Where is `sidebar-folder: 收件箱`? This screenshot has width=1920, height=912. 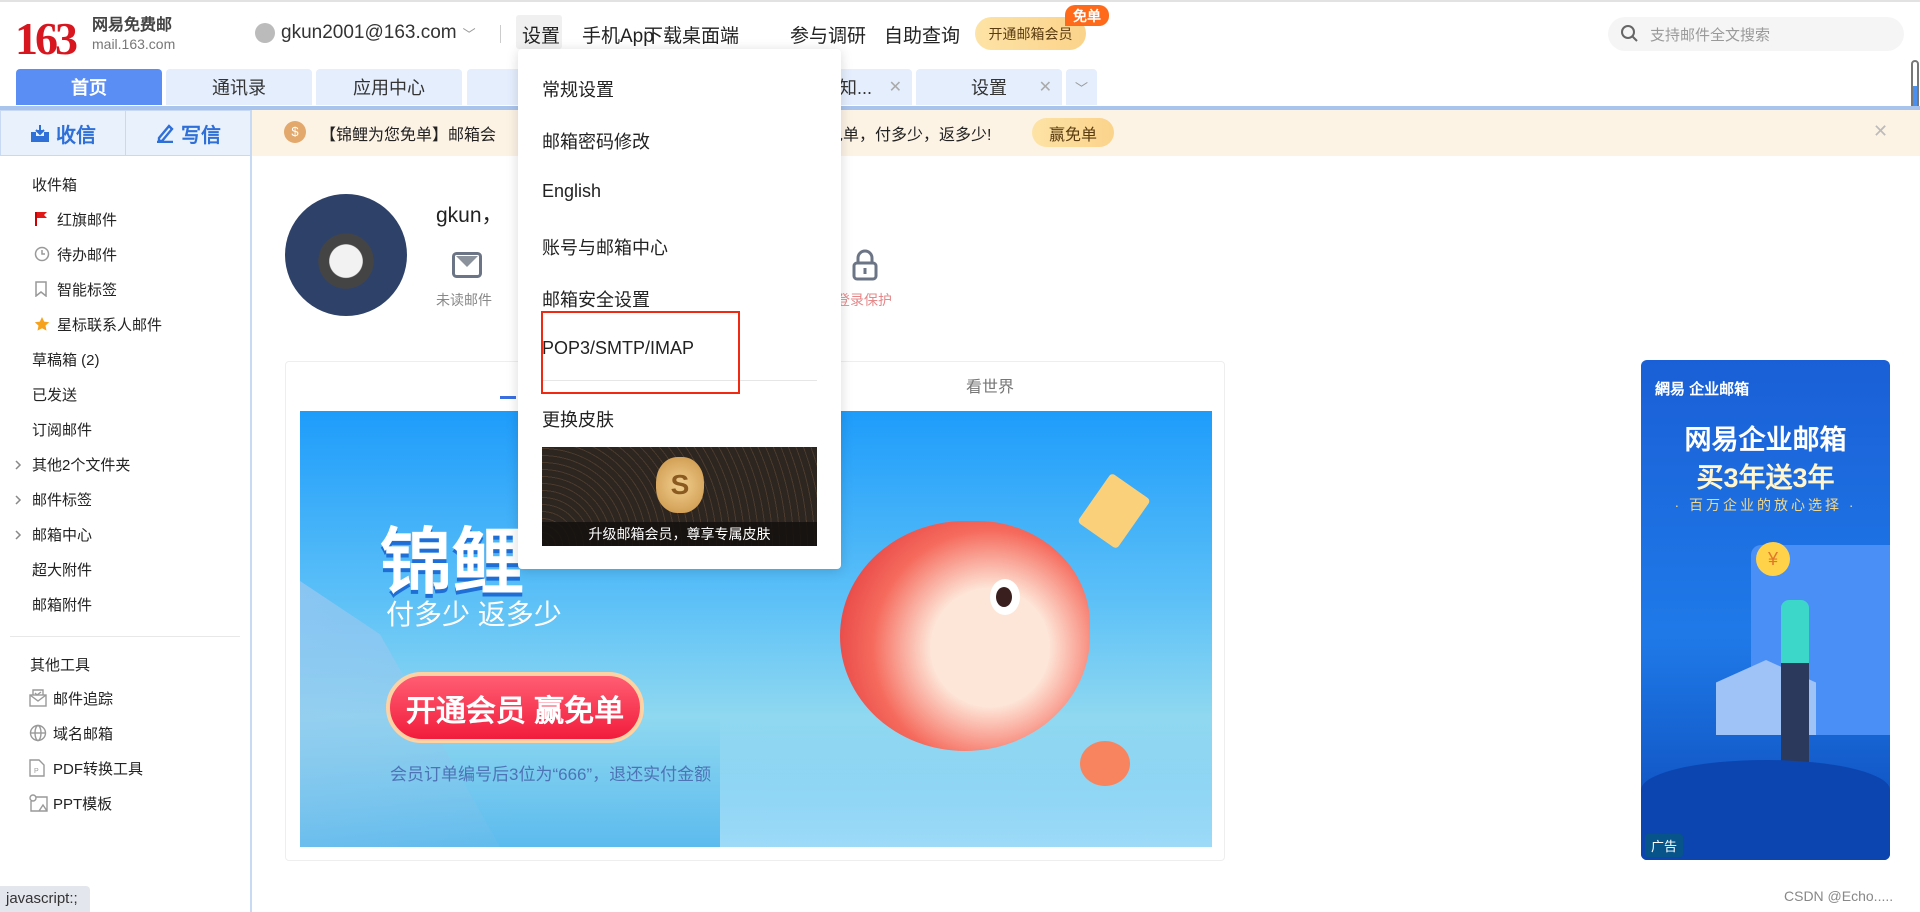 sidebar-folder: 收件箱 is located at coordinates (125, 184).